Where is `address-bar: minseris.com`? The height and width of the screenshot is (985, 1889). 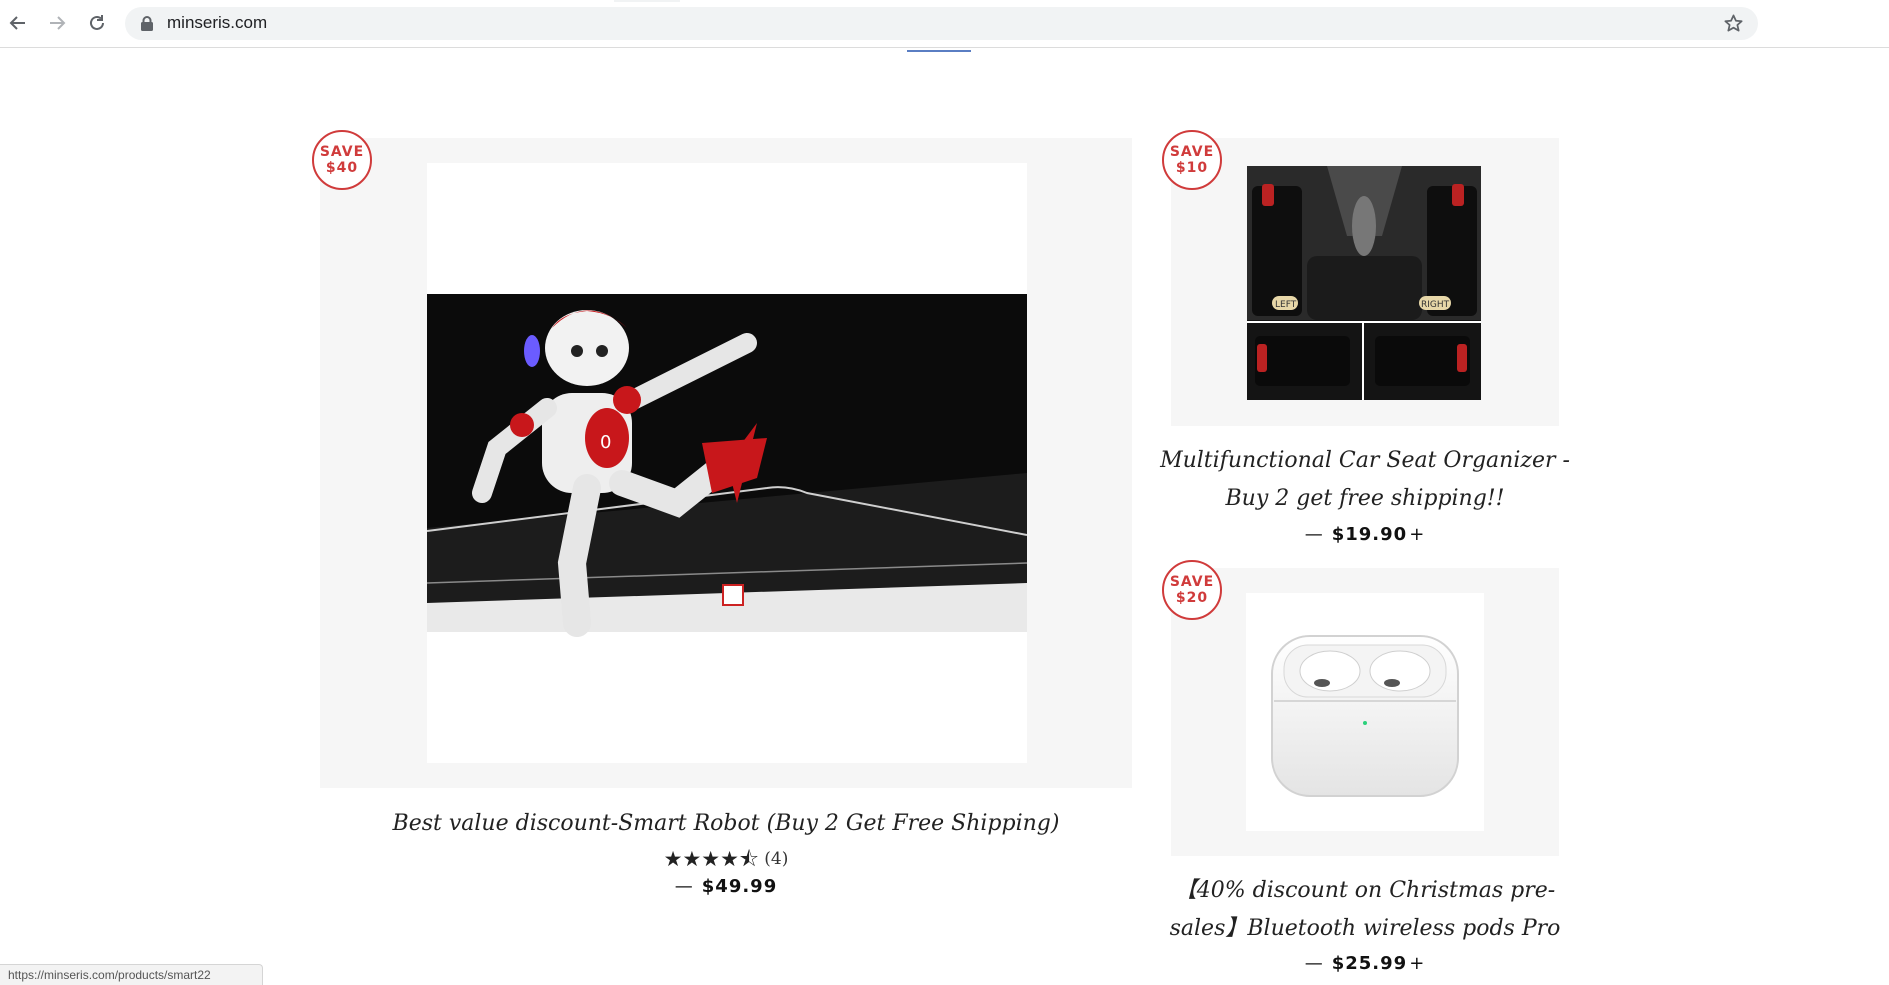
address-bar: minseris.com is located at coordinates (941, 23).